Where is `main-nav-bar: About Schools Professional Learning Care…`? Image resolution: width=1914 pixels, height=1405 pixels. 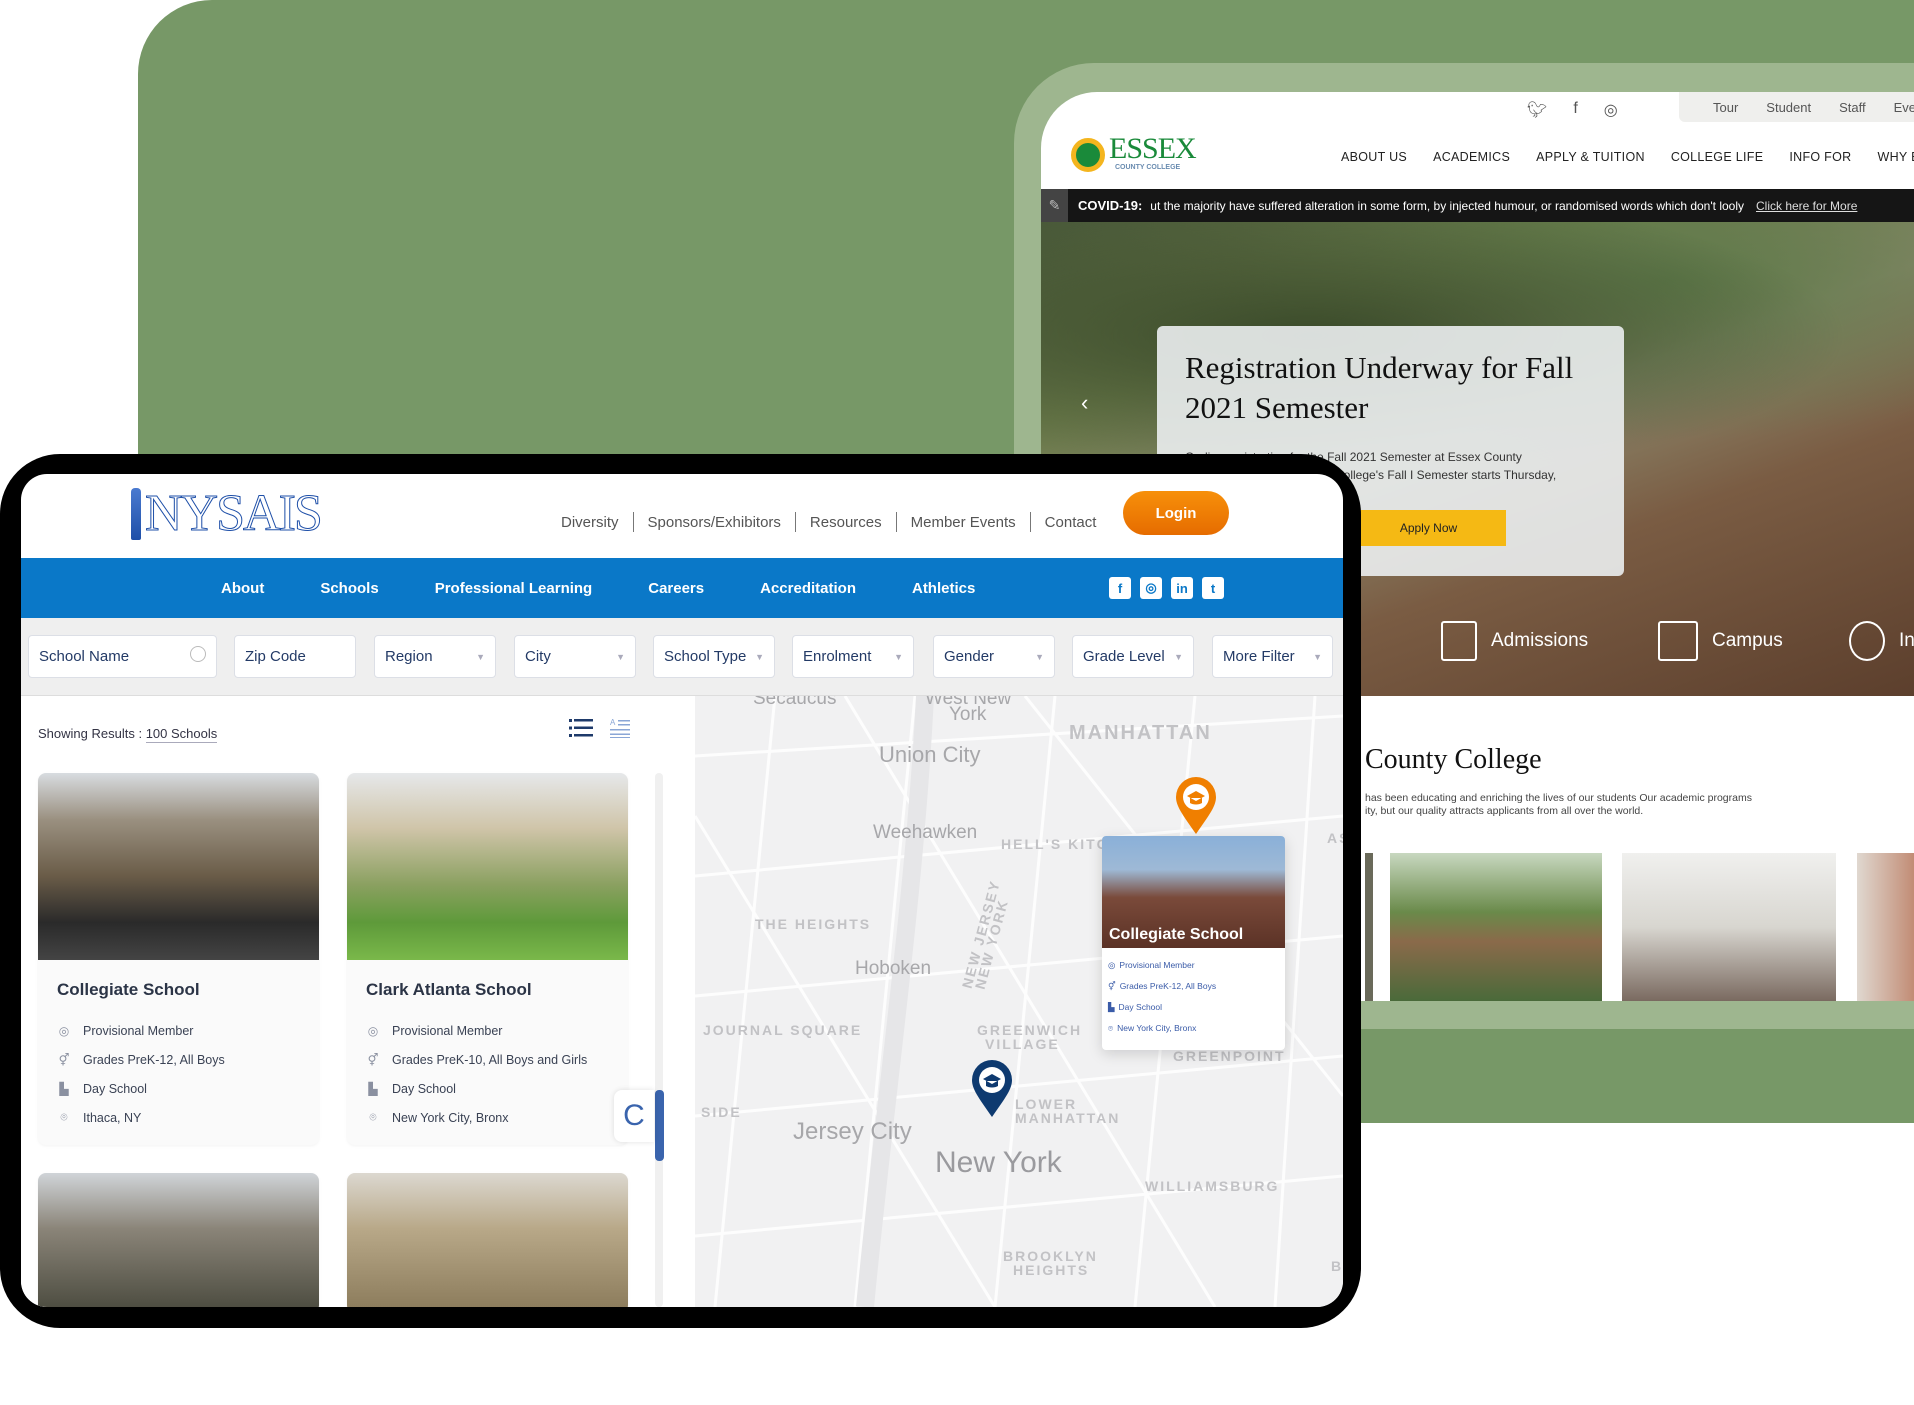
main-nav-bar: About Schools Professional Learning Care… is located at coordinates (682, 588).